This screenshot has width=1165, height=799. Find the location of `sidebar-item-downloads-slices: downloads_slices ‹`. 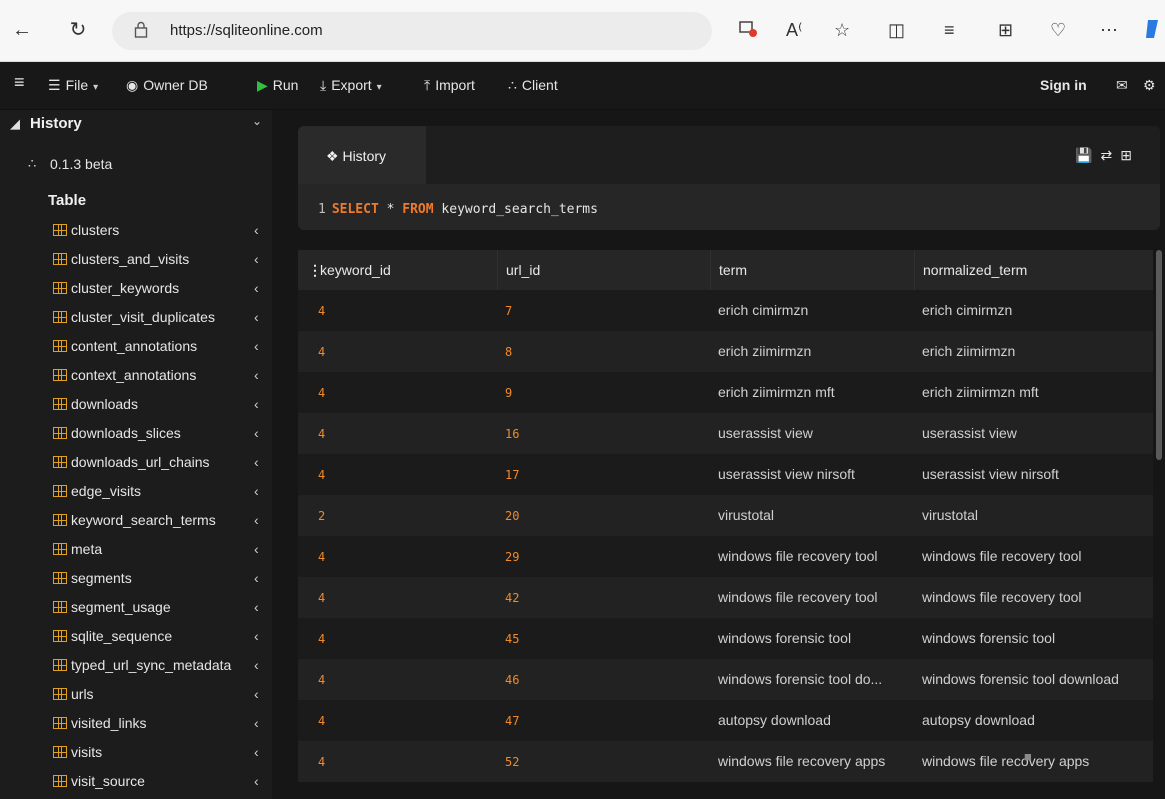

sidebar-item-downloads-slices: downloads_slices ‹ is located at coordinates (136, 434).